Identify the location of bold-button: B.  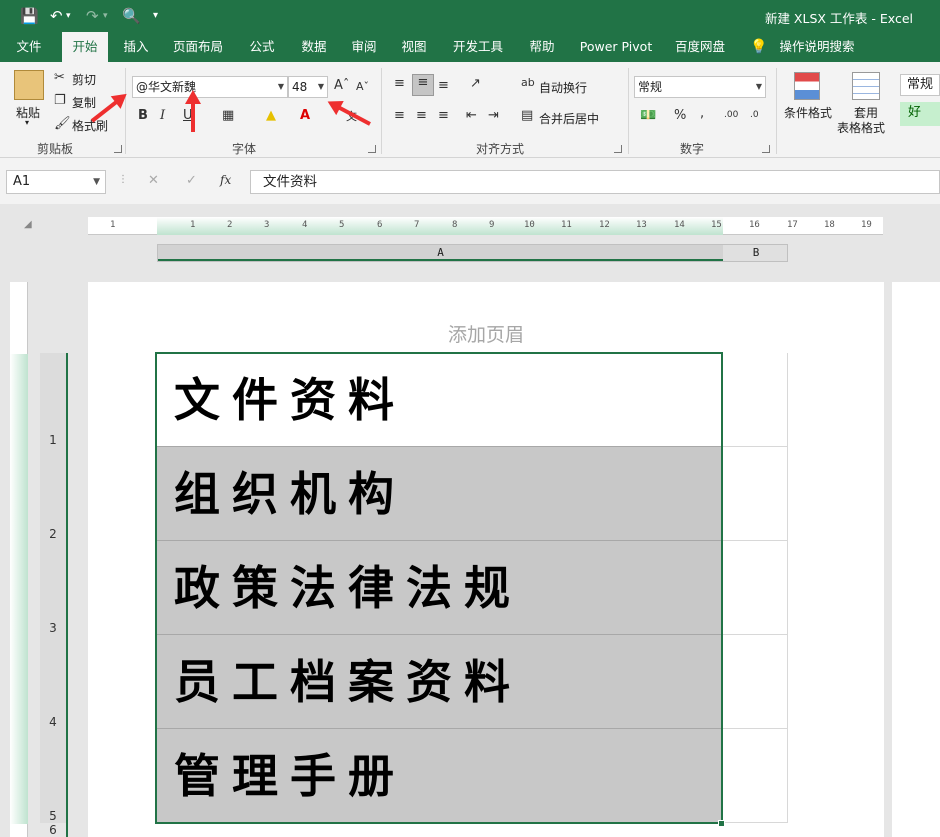
(143, 115).